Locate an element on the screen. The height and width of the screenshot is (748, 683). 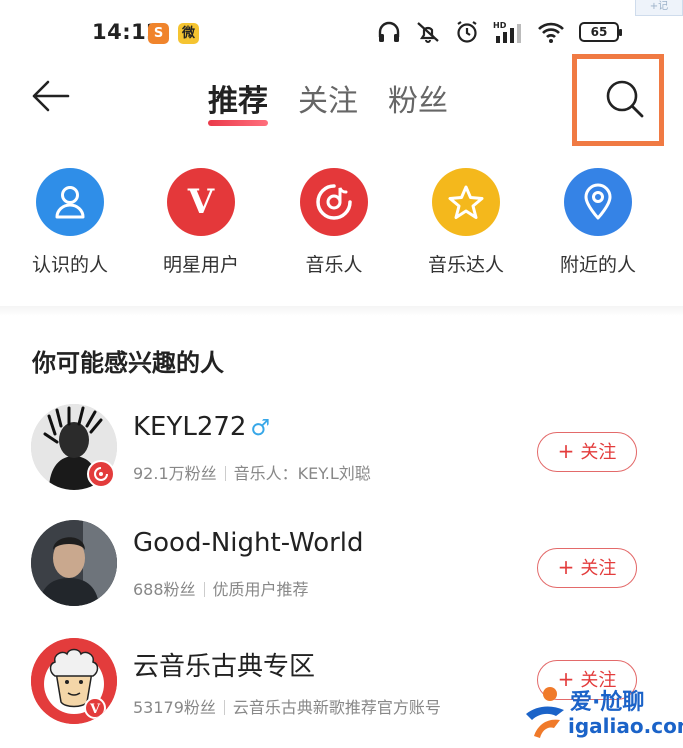
fans-count: 53179粉丝 is located at coordinates (174, 707).